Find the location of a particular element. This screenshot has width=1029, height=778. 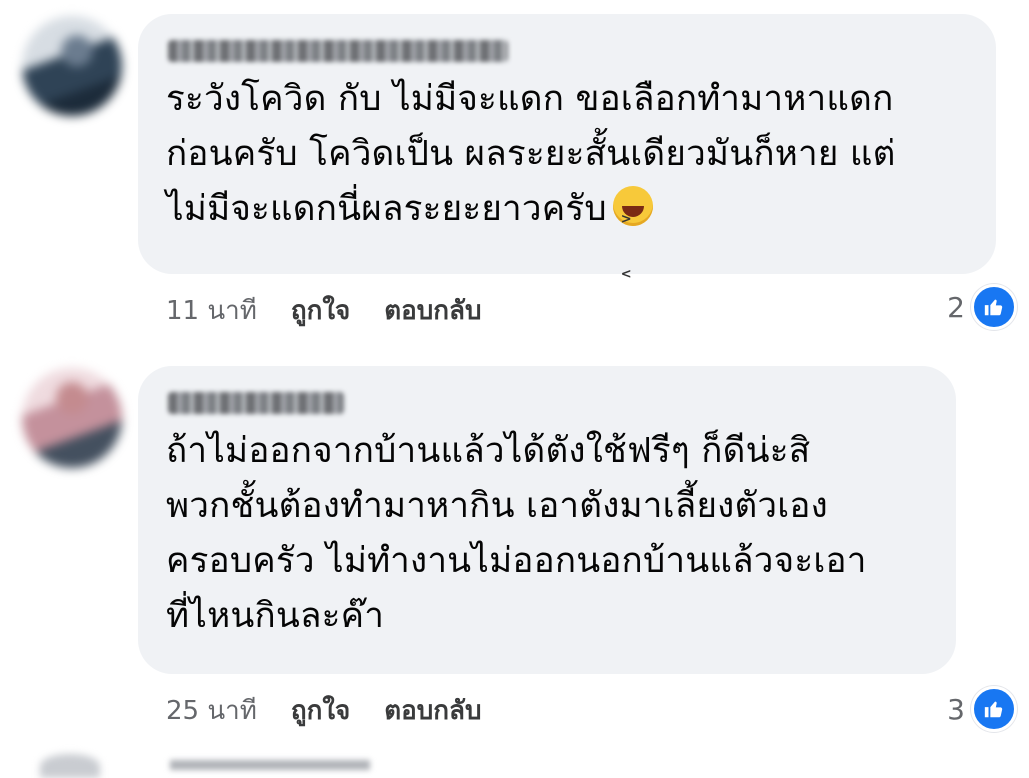

timestamp: 11 นาที is located at coordinates (211, 310).